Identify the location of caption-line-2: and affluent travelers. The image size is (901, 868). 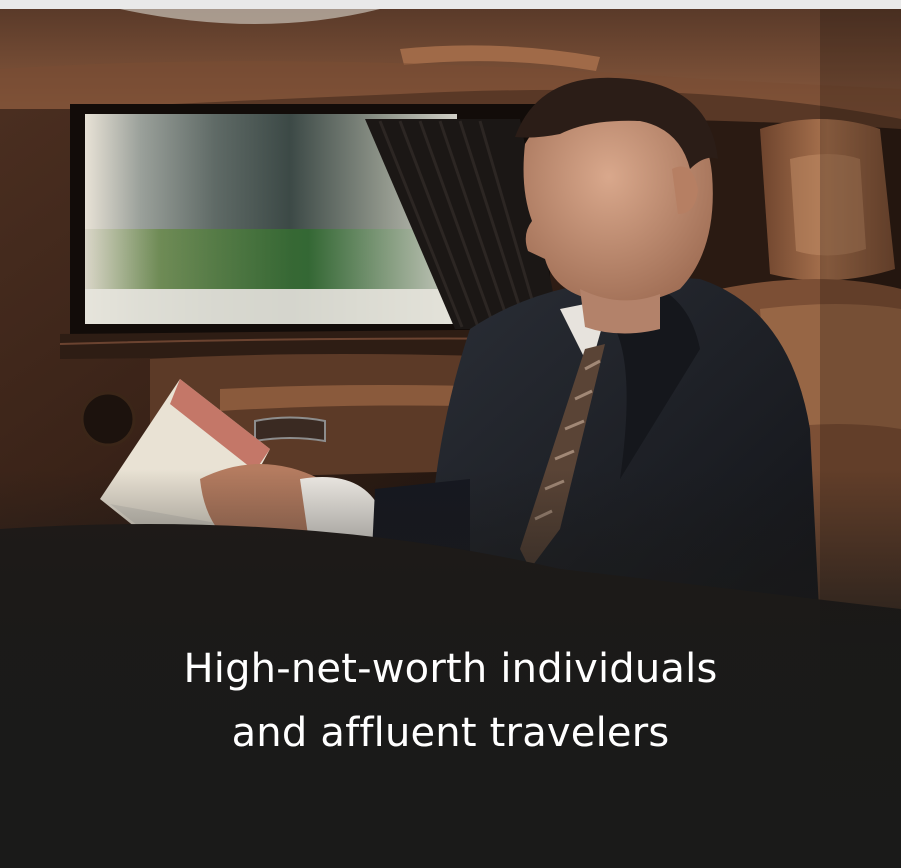
(450, 733).